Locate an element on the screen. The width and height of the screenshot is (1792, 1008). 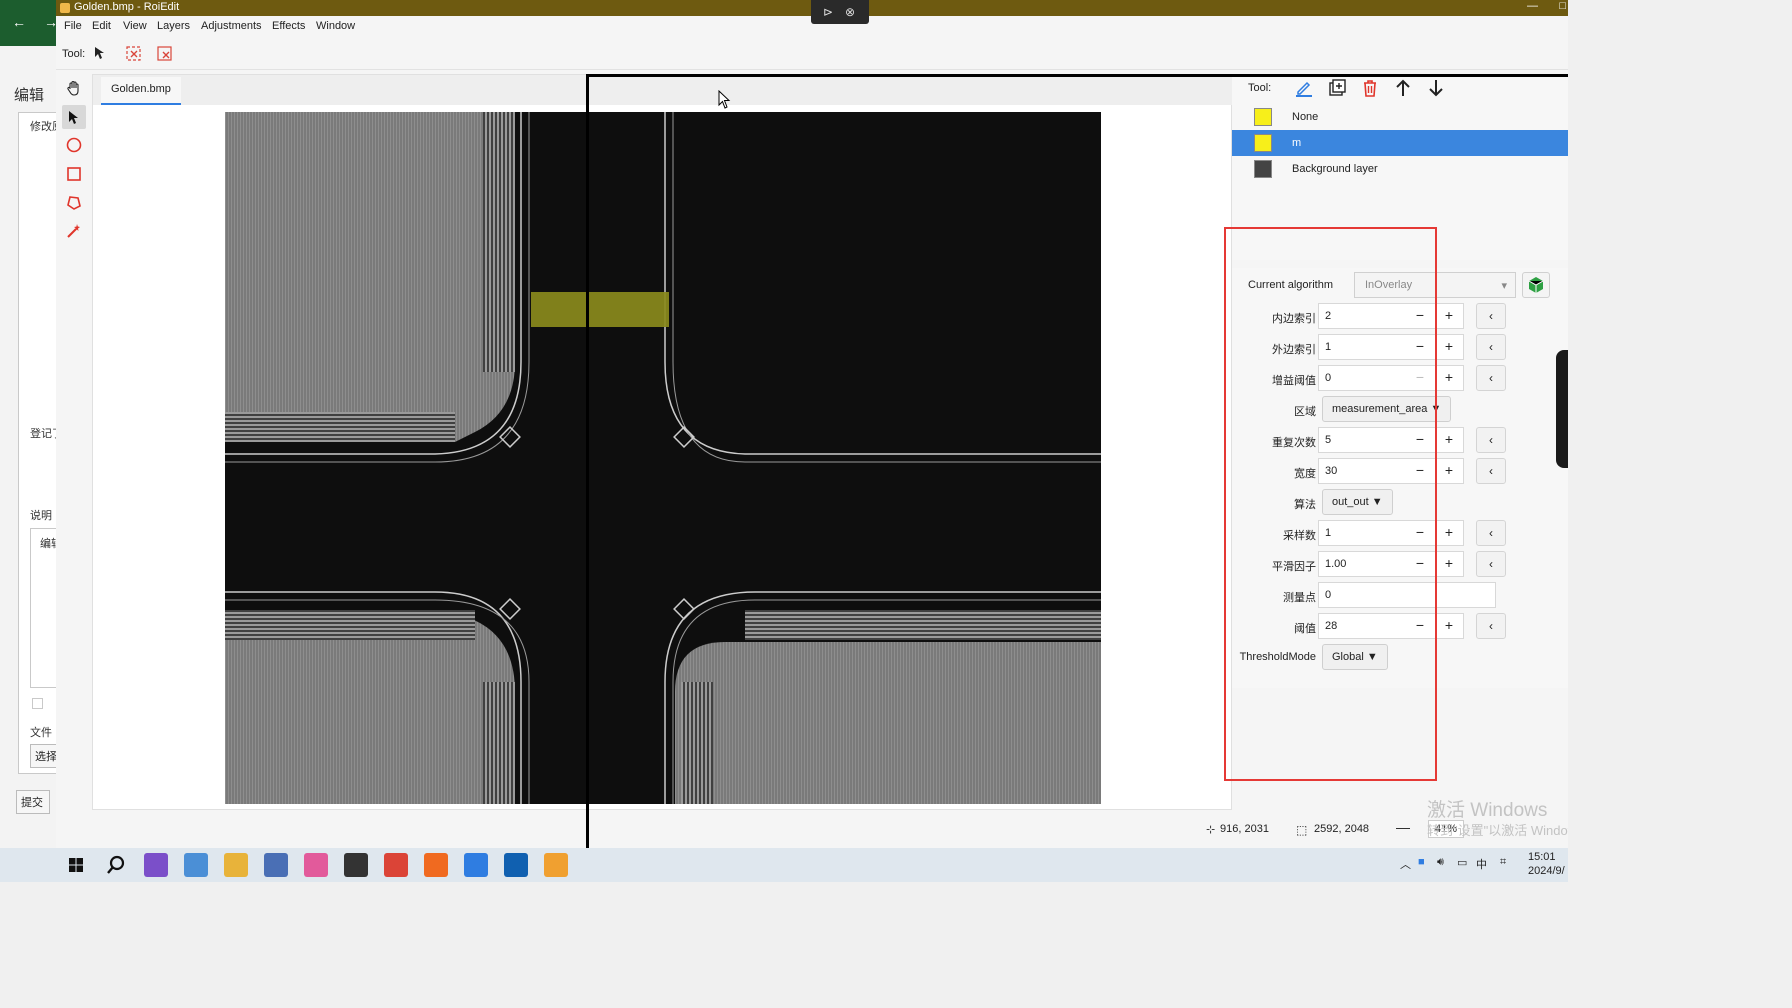
remote-close-icon: ⊗ is located at coordinates (850, 12).